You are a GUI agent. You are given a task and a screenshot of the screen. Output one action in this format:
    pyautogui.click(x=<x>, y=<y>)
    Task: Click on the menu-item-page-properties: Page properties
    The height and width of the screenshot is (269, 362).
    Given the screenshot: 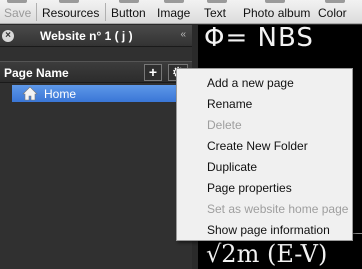 What is the action you would take?
    pyautogui.click(x=249, y=188)
    